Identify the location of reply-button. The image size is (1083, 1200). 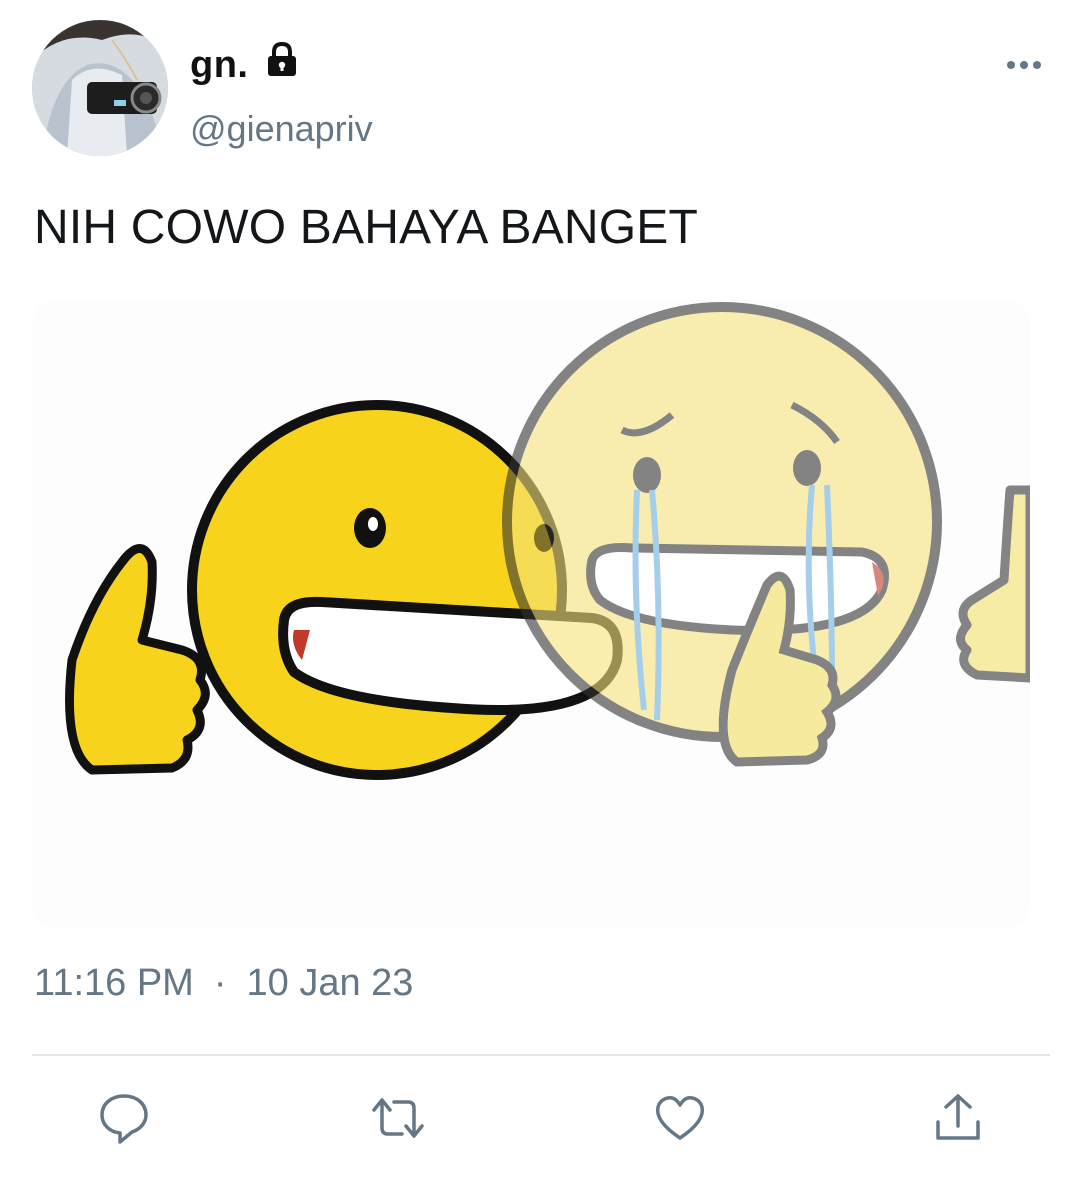
(124, 1118).